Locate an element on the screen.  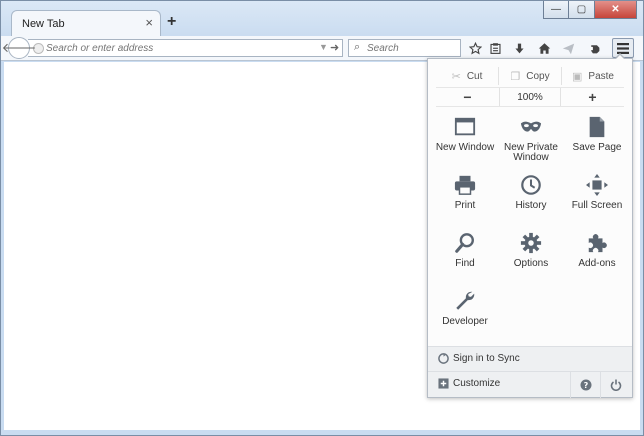
paste-button: ▣ Paste is located at coordinates (592, 76).